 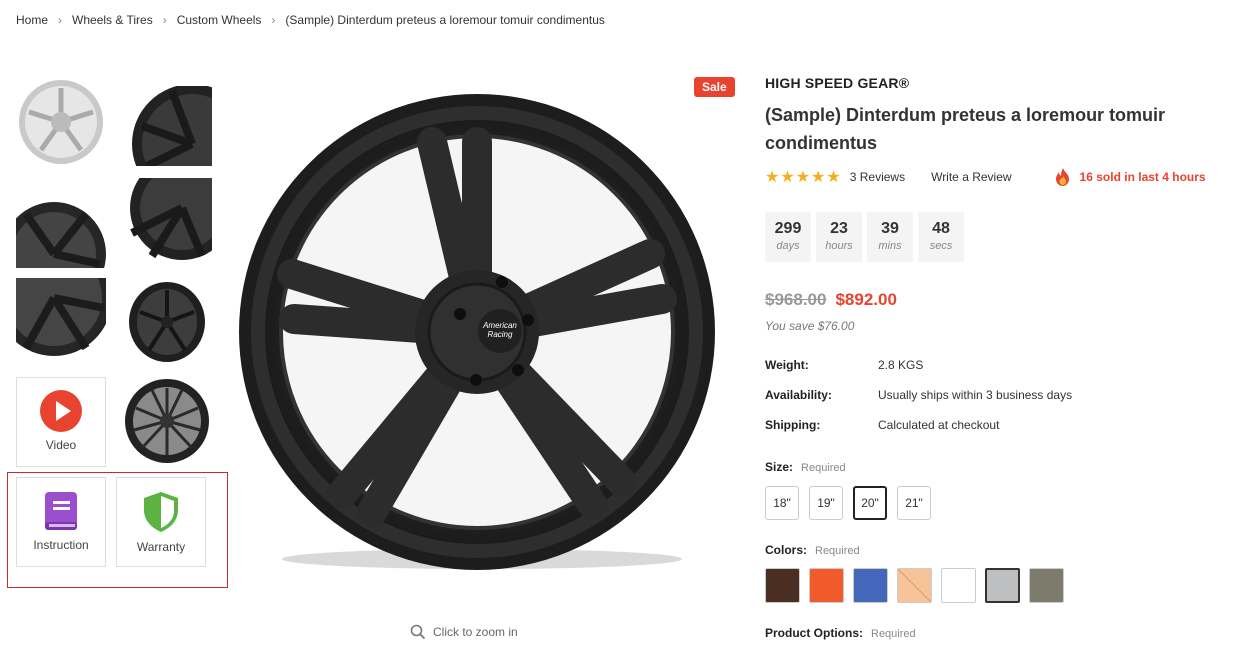 What do you see at coordinates (893, 634) in the screenshot?
I see `options-required: Required` at bounding box center [893, 634].